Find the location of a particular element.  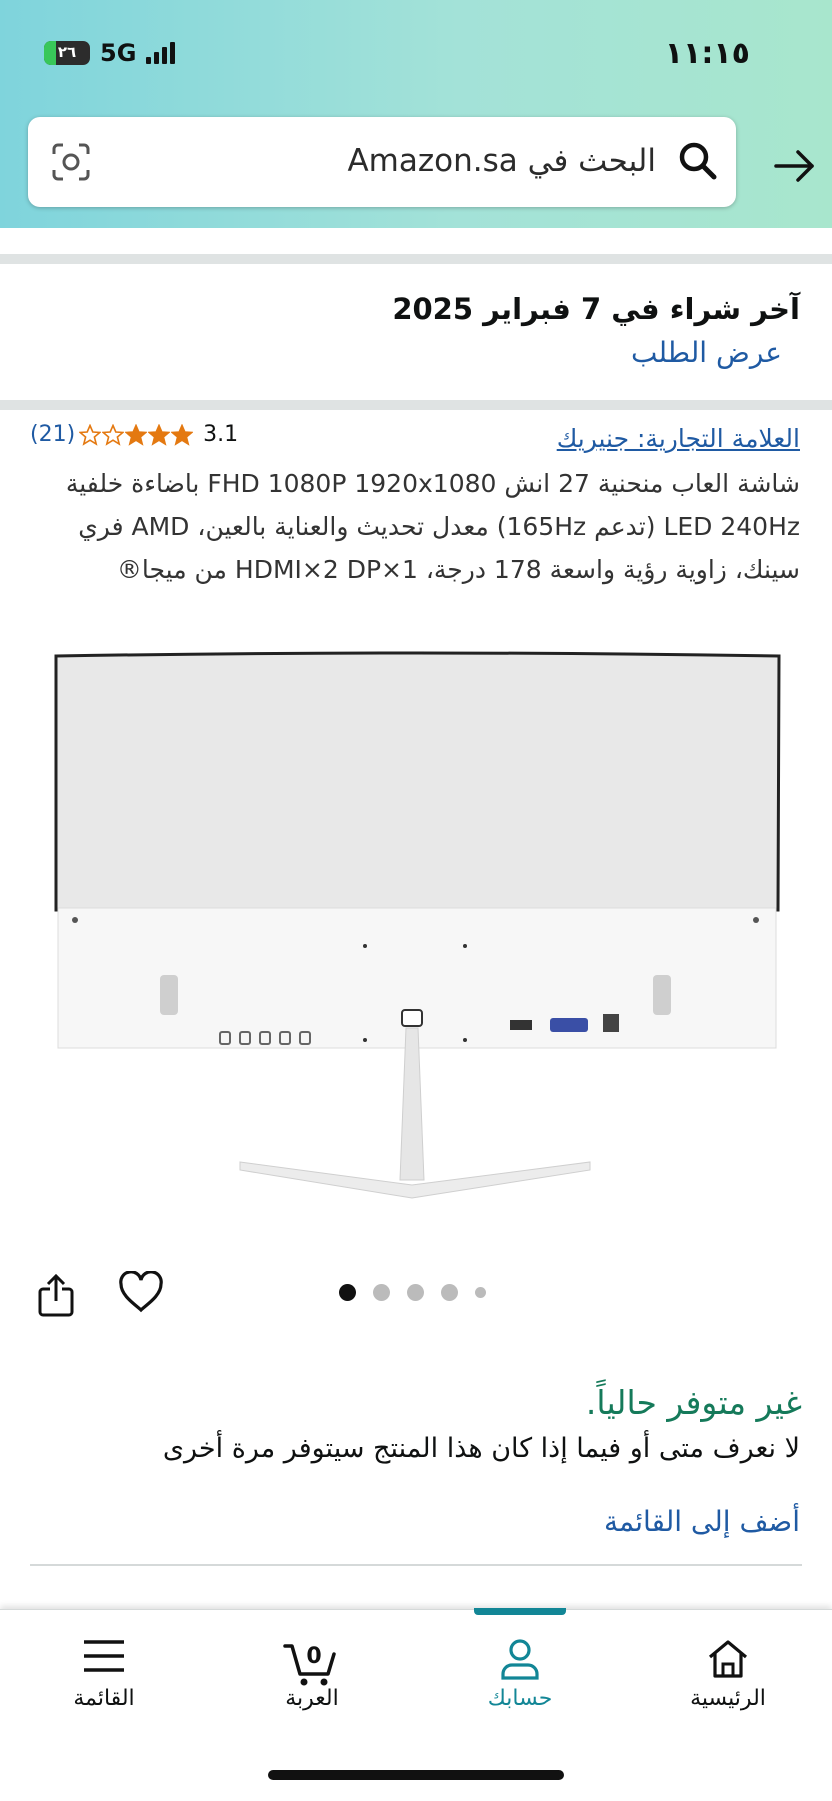

menu-icon is located at coordinates (104, 1658).